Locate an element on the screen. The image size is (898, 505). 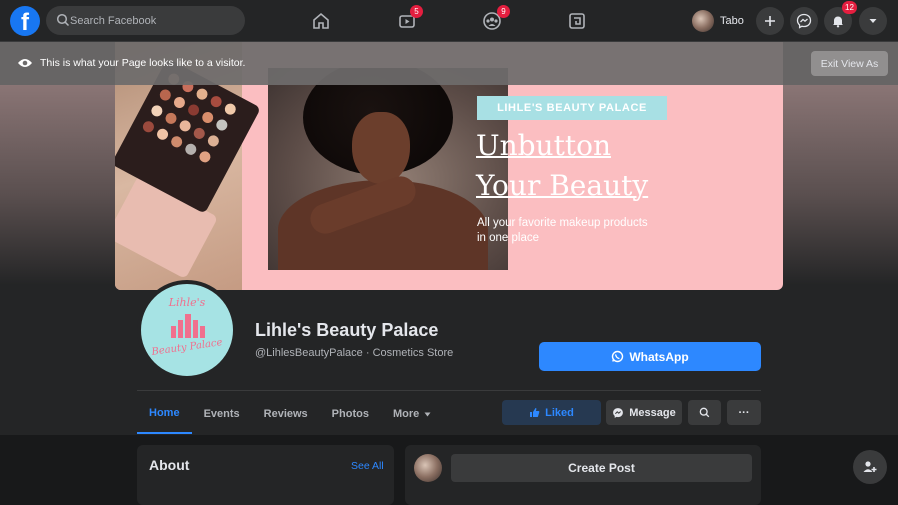
profile-name: Tabo is located at coordinates (732, 21).